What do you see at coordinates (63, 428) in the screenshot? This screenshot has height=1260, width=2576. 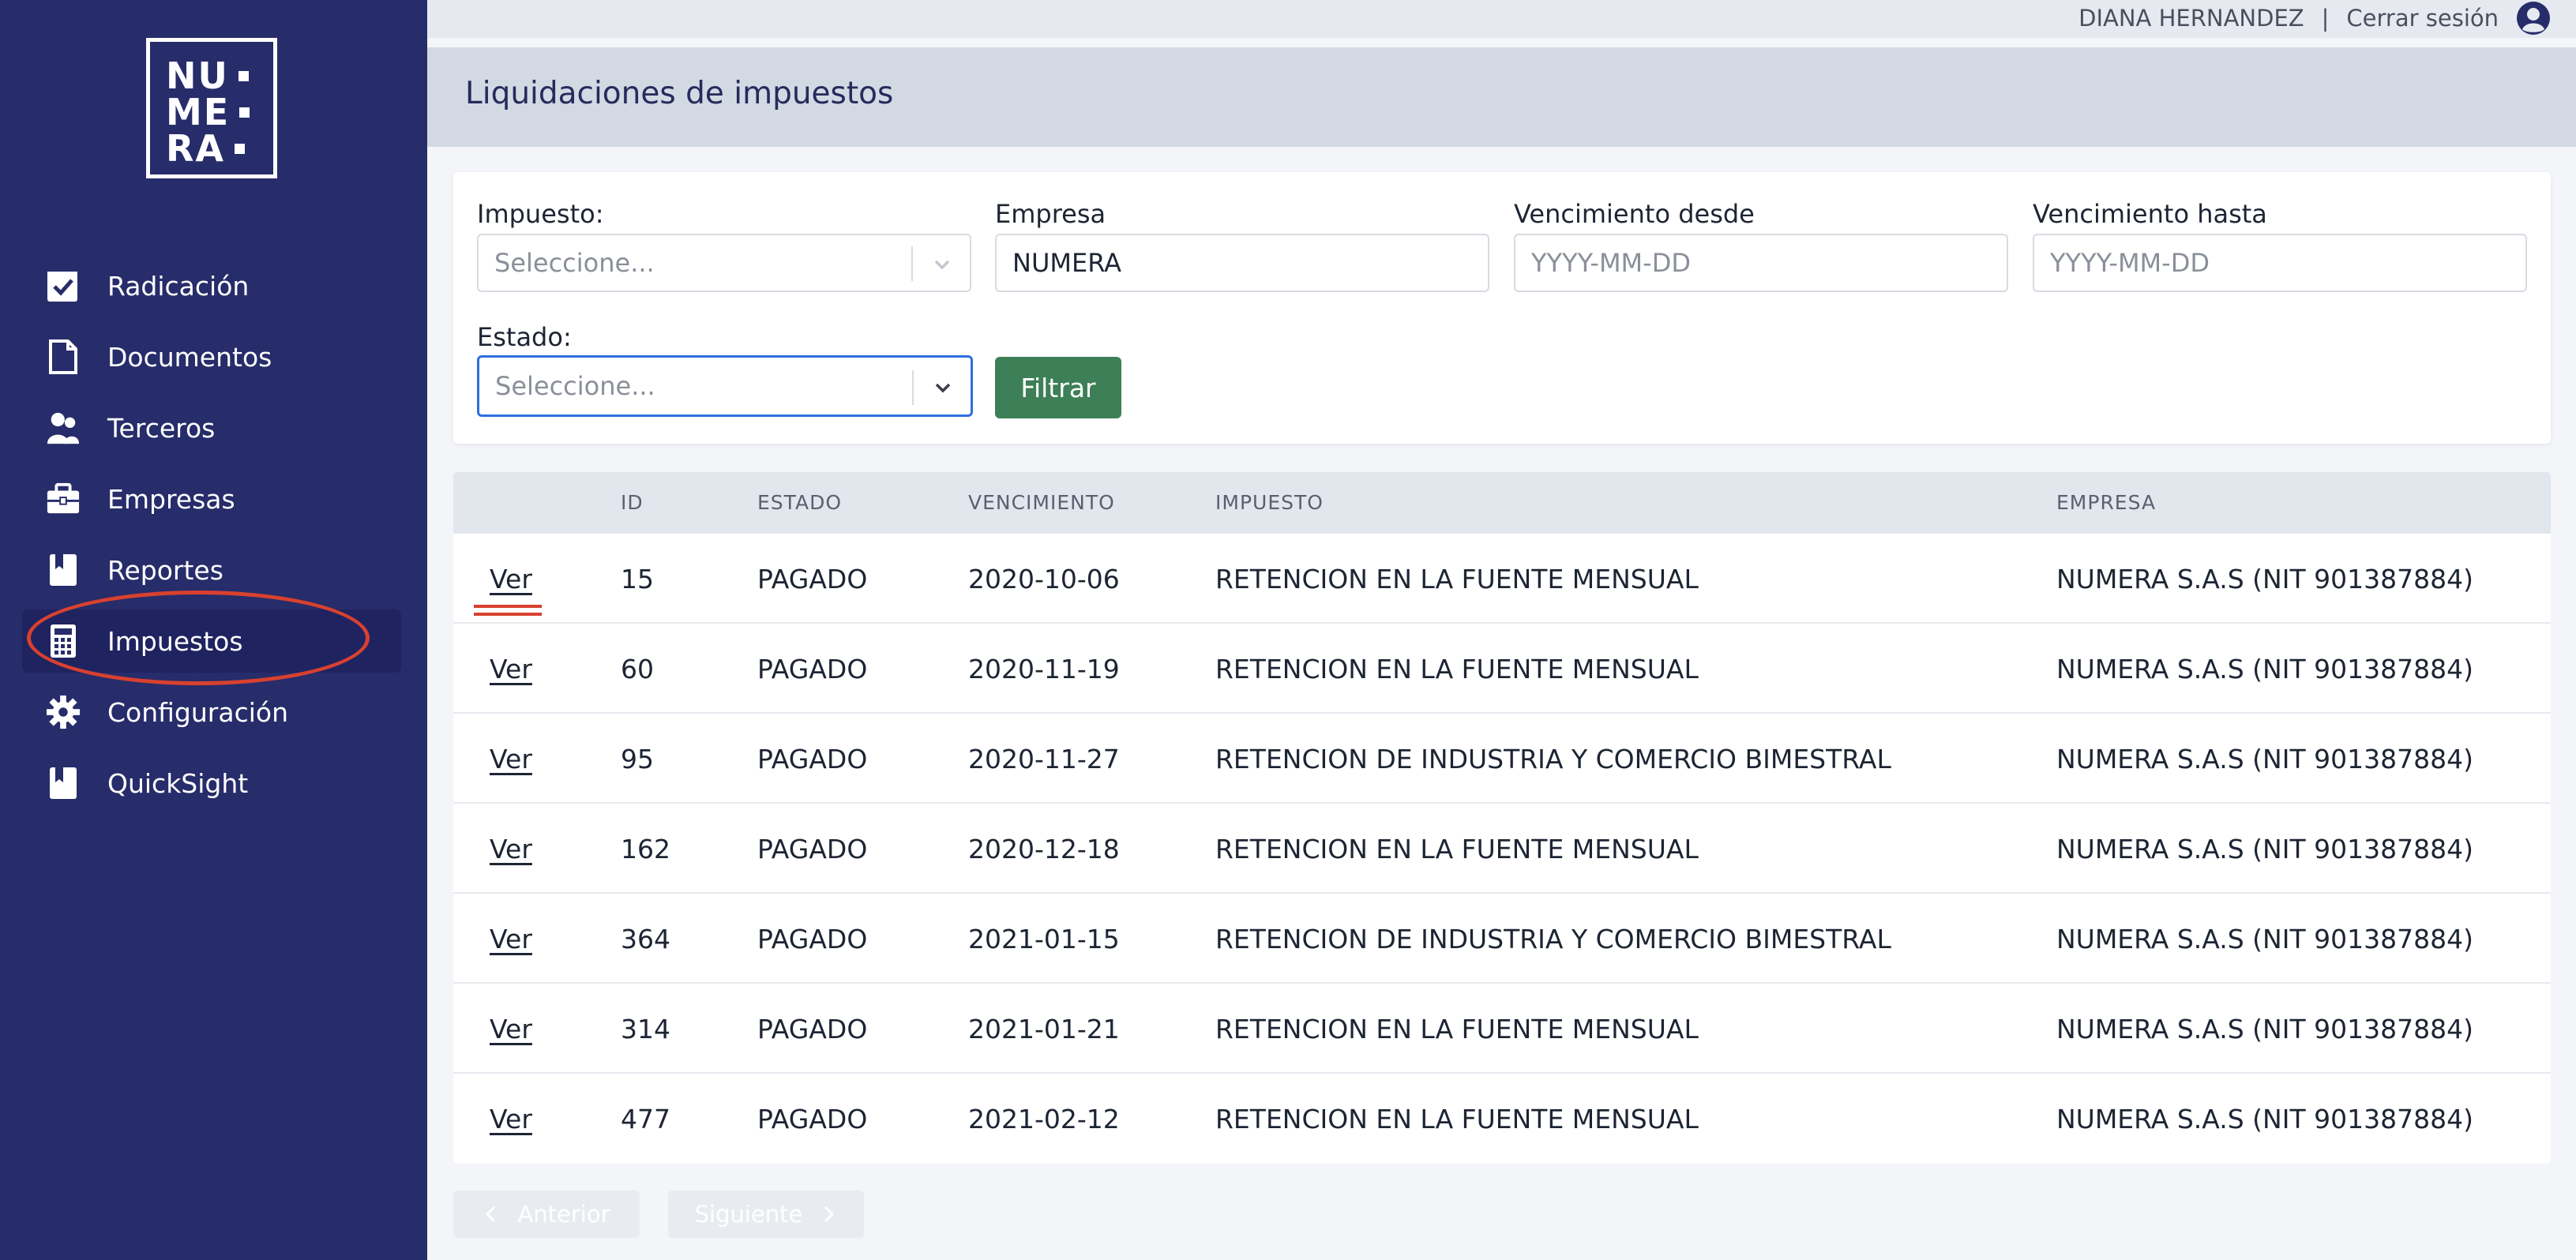 I see `users-icon` at bounding box center [63, 428].